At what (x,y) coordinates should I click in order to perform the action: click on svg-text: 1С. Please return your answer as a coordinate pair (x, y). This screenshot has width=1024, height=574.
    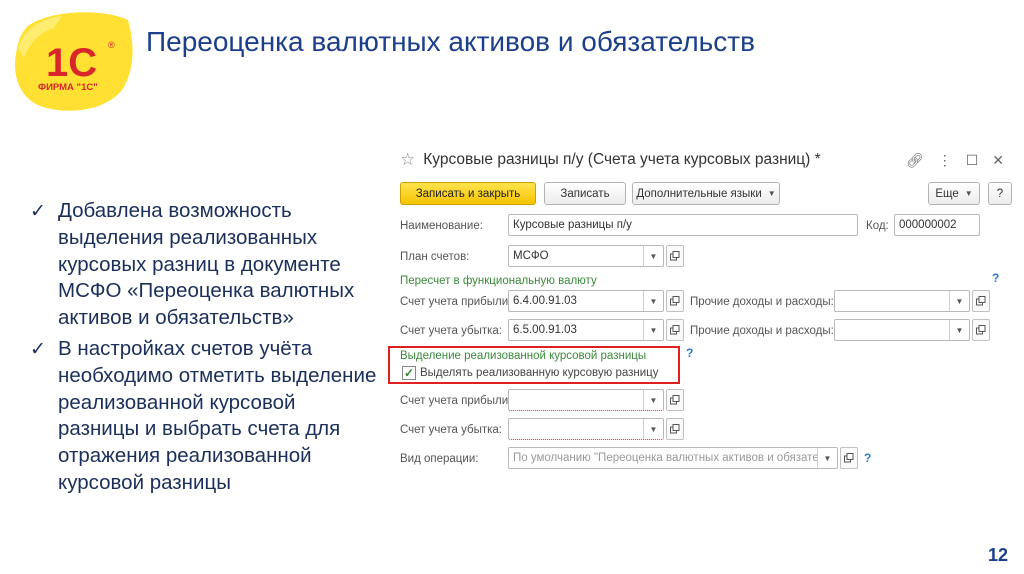
    Looking at the image, I should click on (71, 63).